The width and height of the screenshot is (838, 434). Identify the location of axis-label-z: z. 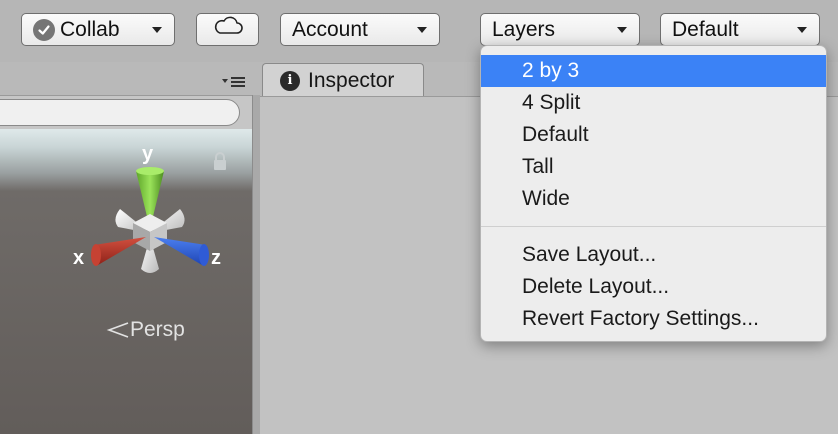
(216, 258).